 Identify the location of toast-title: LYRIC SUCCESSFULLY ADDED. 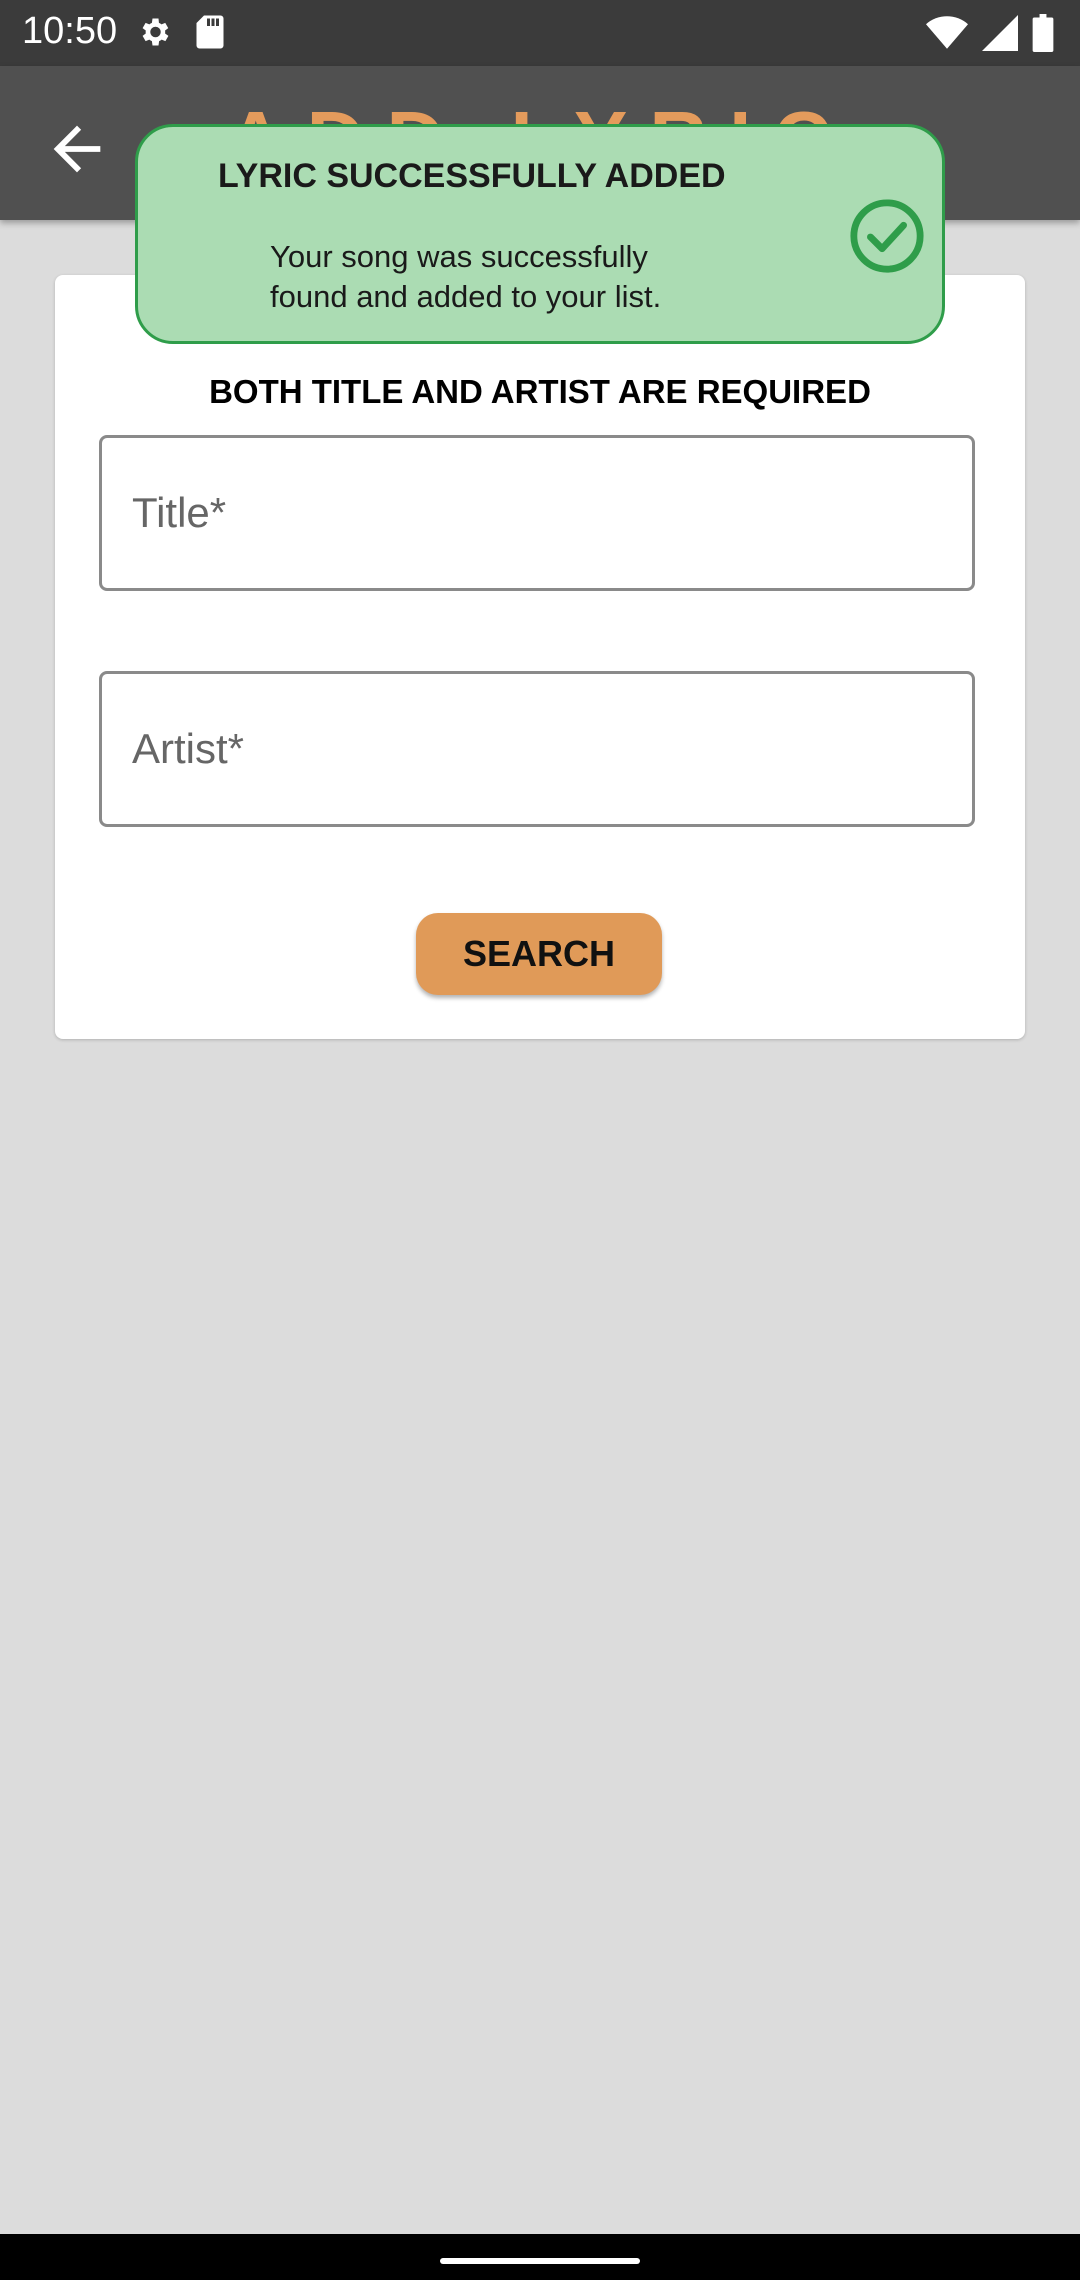
(472, 176).